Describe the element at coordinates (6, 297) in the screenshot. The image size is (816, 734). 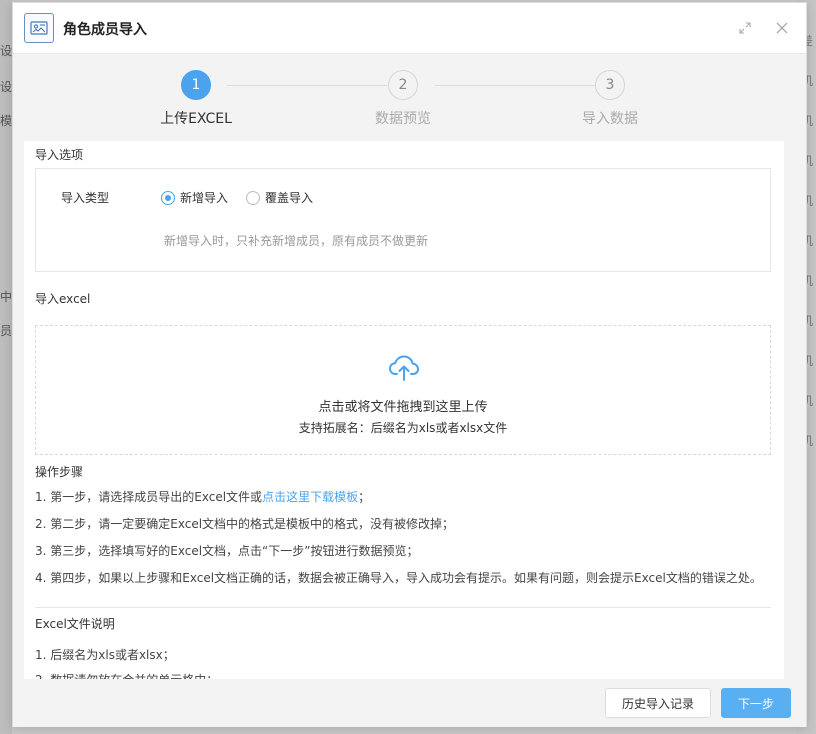
I see `background-left-text: 中` at that location.